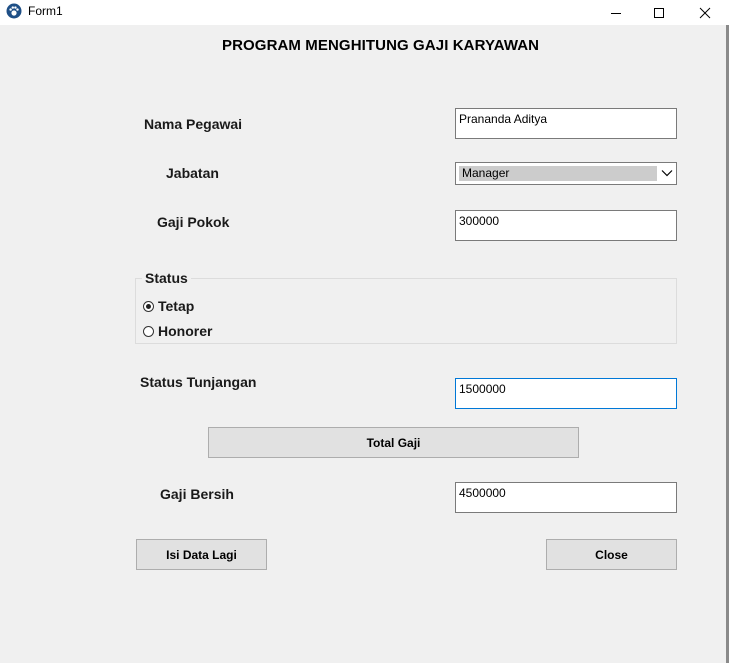 The width and height of the screenshot is (729, 663). I want to click on close-icon, so click(705, 12).